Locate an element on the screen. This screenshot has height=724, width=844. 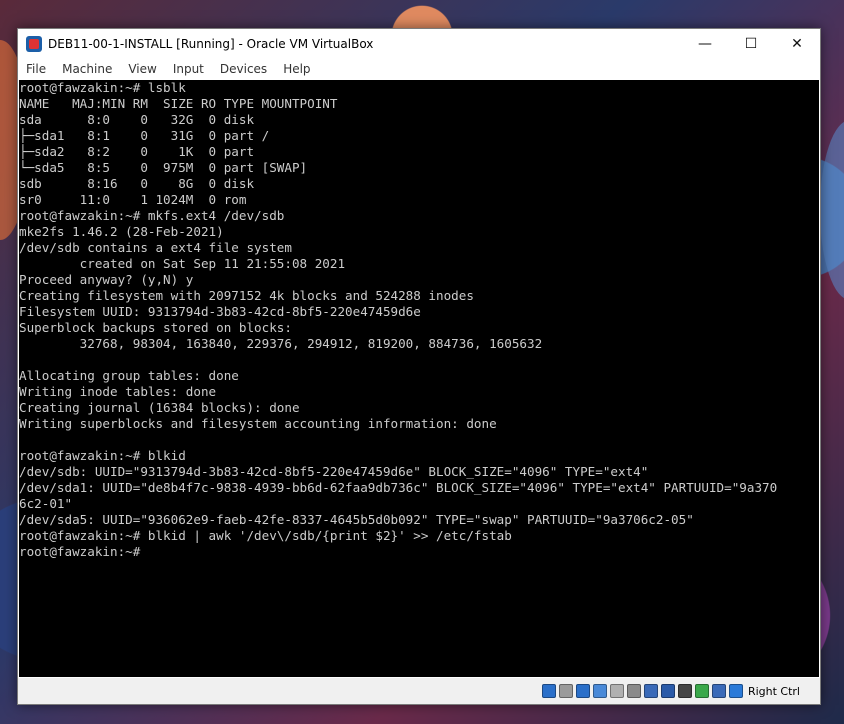
wallpaper-deco is located at coordinates (832, 210).